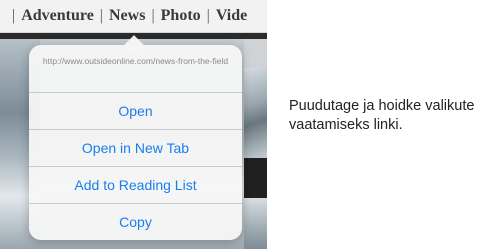 The width and height of the screenshot is (480, 249). Describe the element at coordinates (57, 16) in the screenshot. I see `nav-item-adventure: Adventure` at that location.